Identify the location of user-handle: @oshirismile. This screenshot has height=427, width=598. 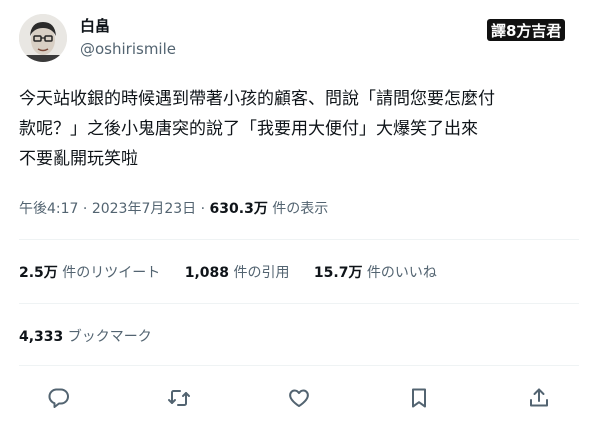
(128, 49).